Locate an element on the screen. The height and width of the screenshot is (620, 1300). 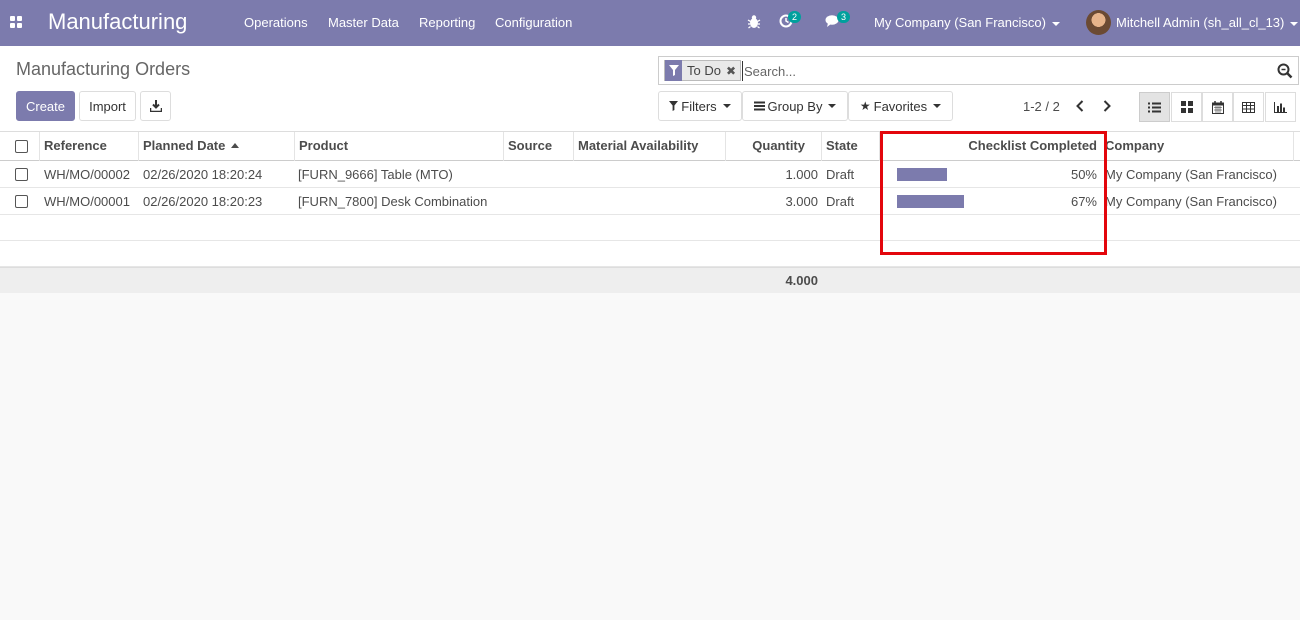
company-name: My Company (San Francisco) is located at coordinates (960, 22).